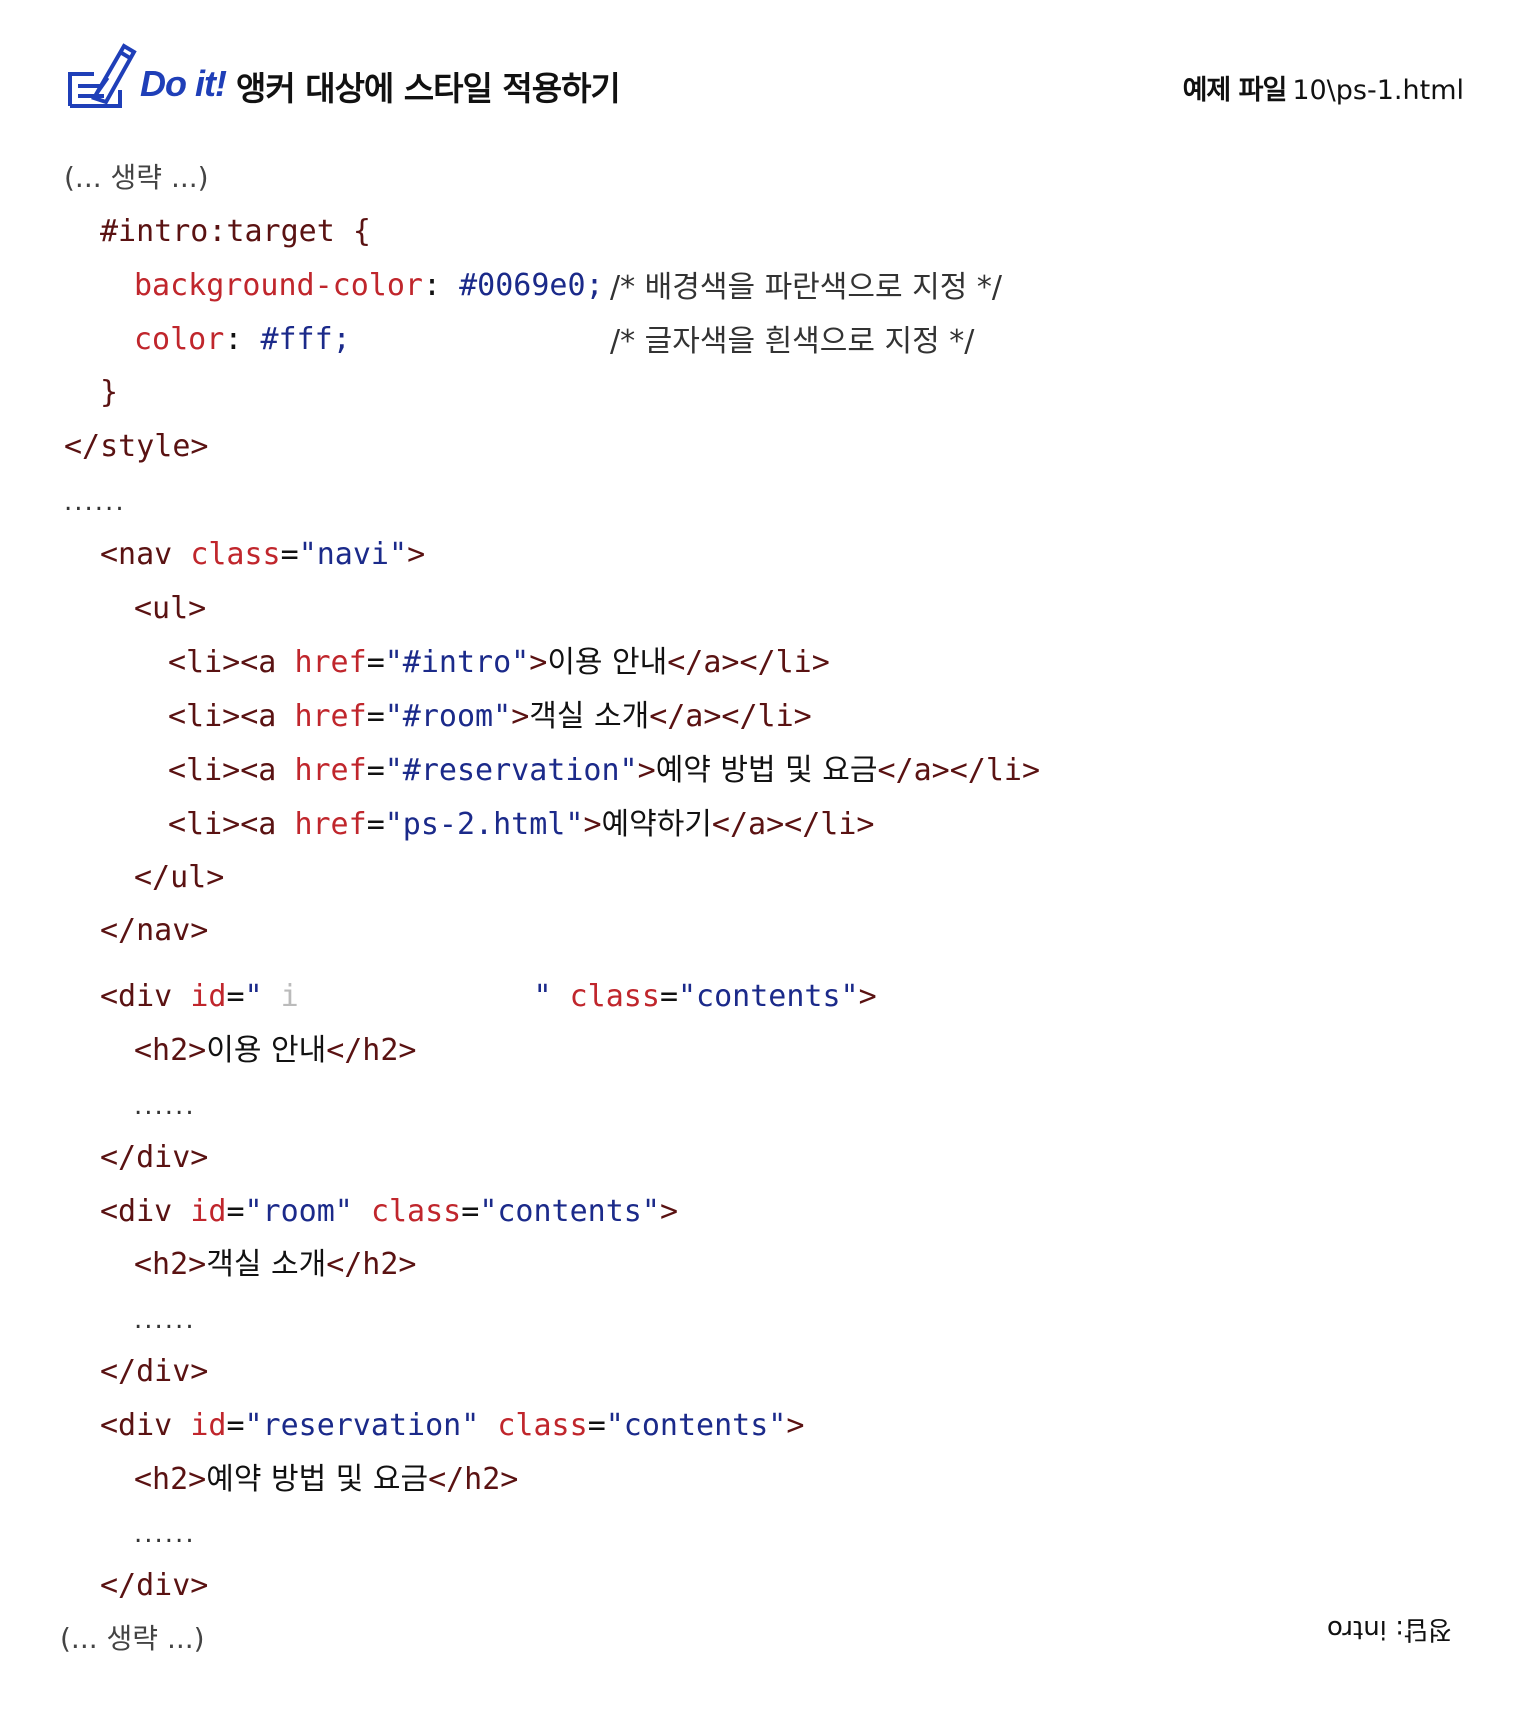  What do you see at coordinates (305, 339) in the screenshot?
I see `css-value: #fff;` at bounding box center [305, 339].